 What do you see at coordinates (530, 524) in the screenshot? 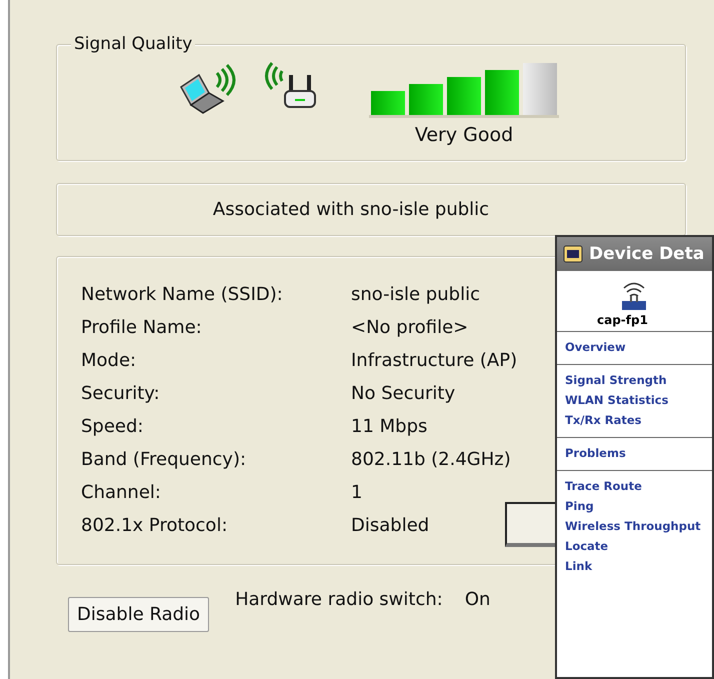
I see `button` at bounding box center [530, 524].